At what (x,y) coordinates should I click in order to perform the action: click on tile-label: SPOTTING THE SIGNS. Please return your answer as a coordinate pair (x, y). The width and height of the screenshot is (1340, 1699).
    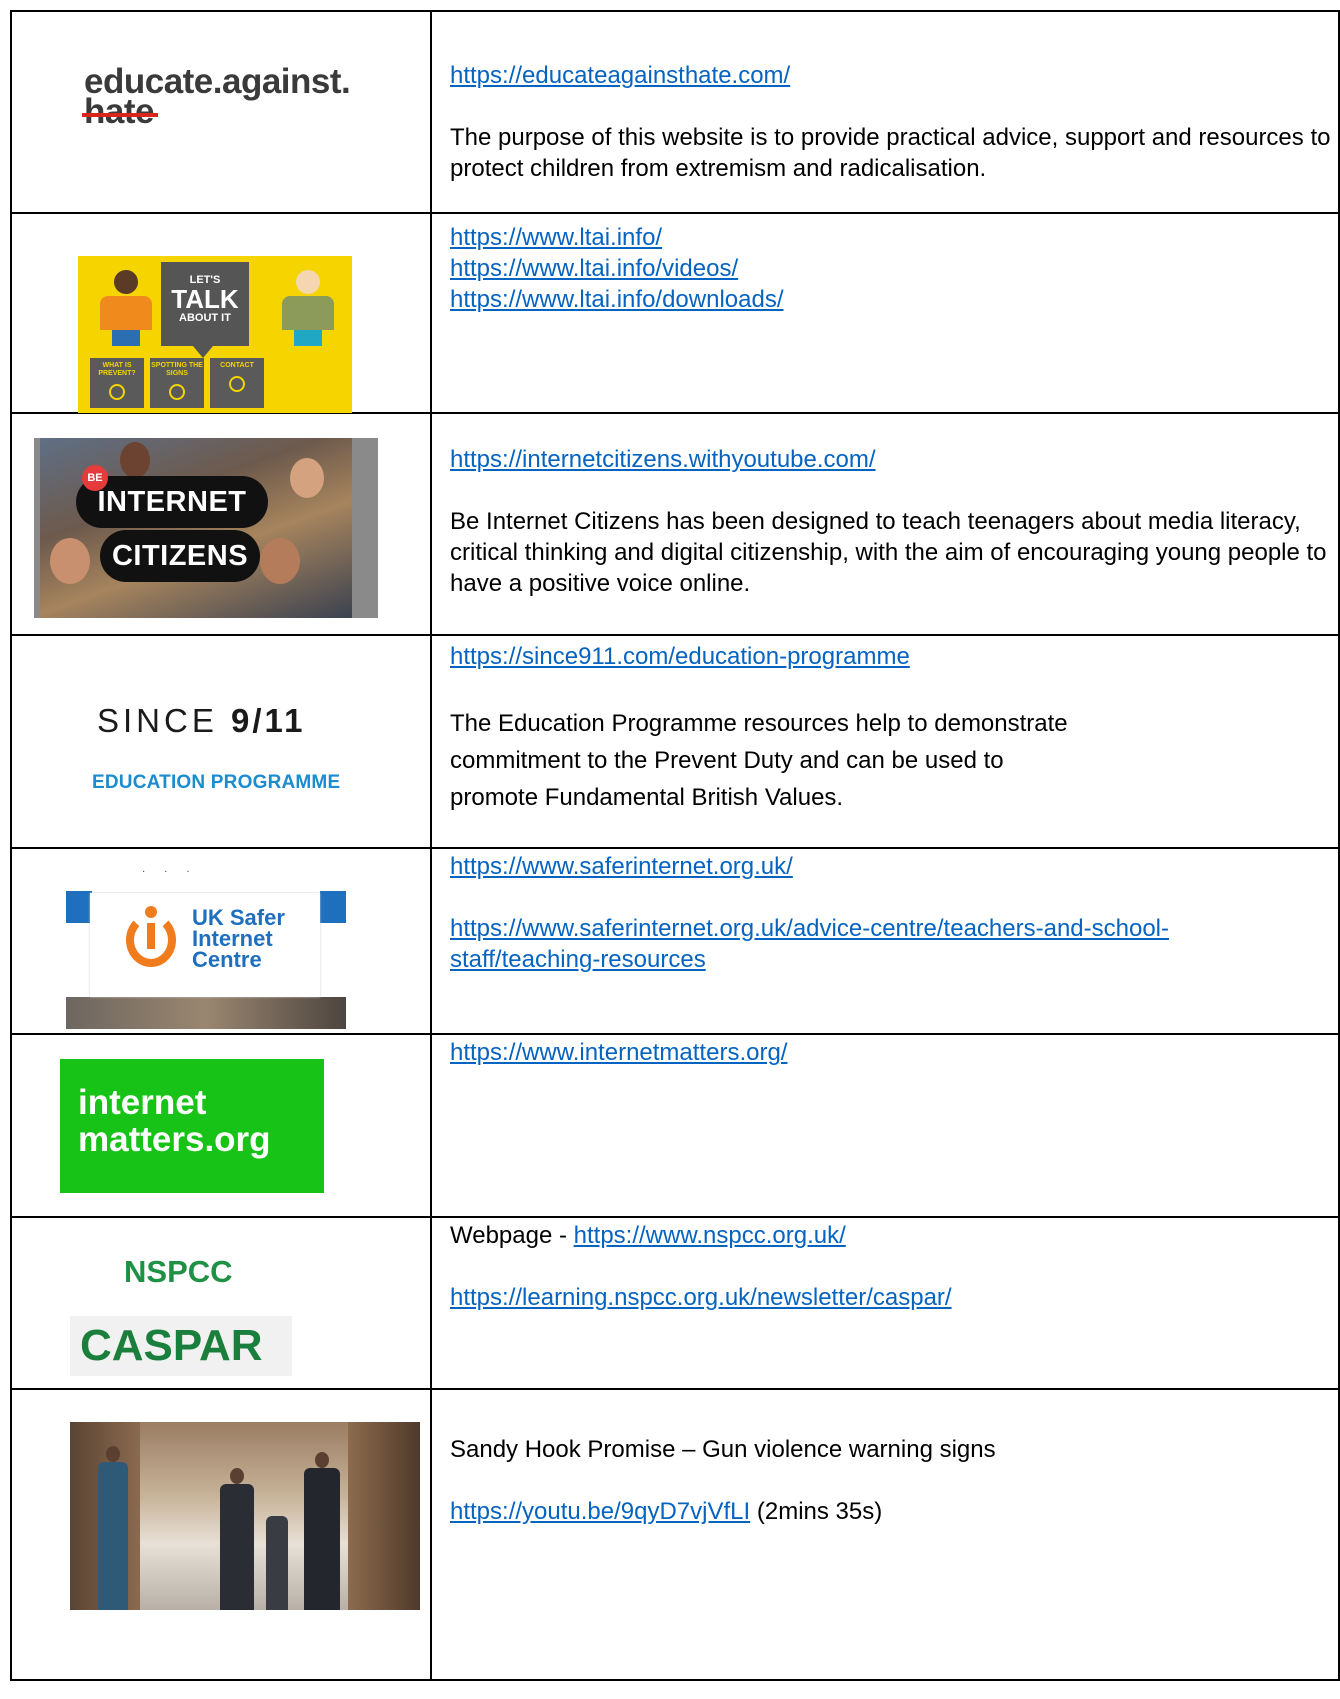
    Looking at the image, I should click on (177, 369).